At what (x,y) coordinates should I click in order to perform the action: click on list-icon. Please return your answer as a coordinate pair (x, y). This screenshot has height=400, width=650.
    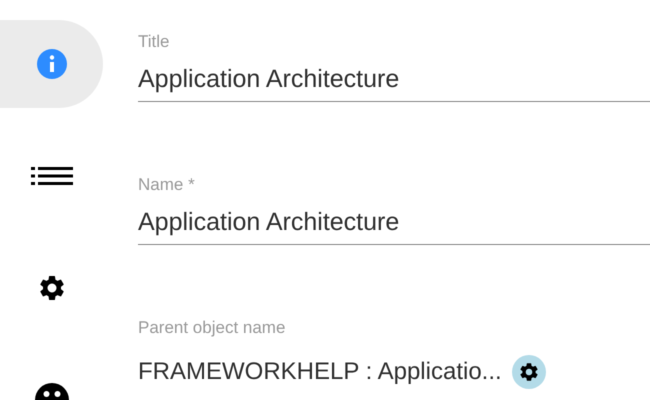
    Looking at the image, I should click on (51, 176).